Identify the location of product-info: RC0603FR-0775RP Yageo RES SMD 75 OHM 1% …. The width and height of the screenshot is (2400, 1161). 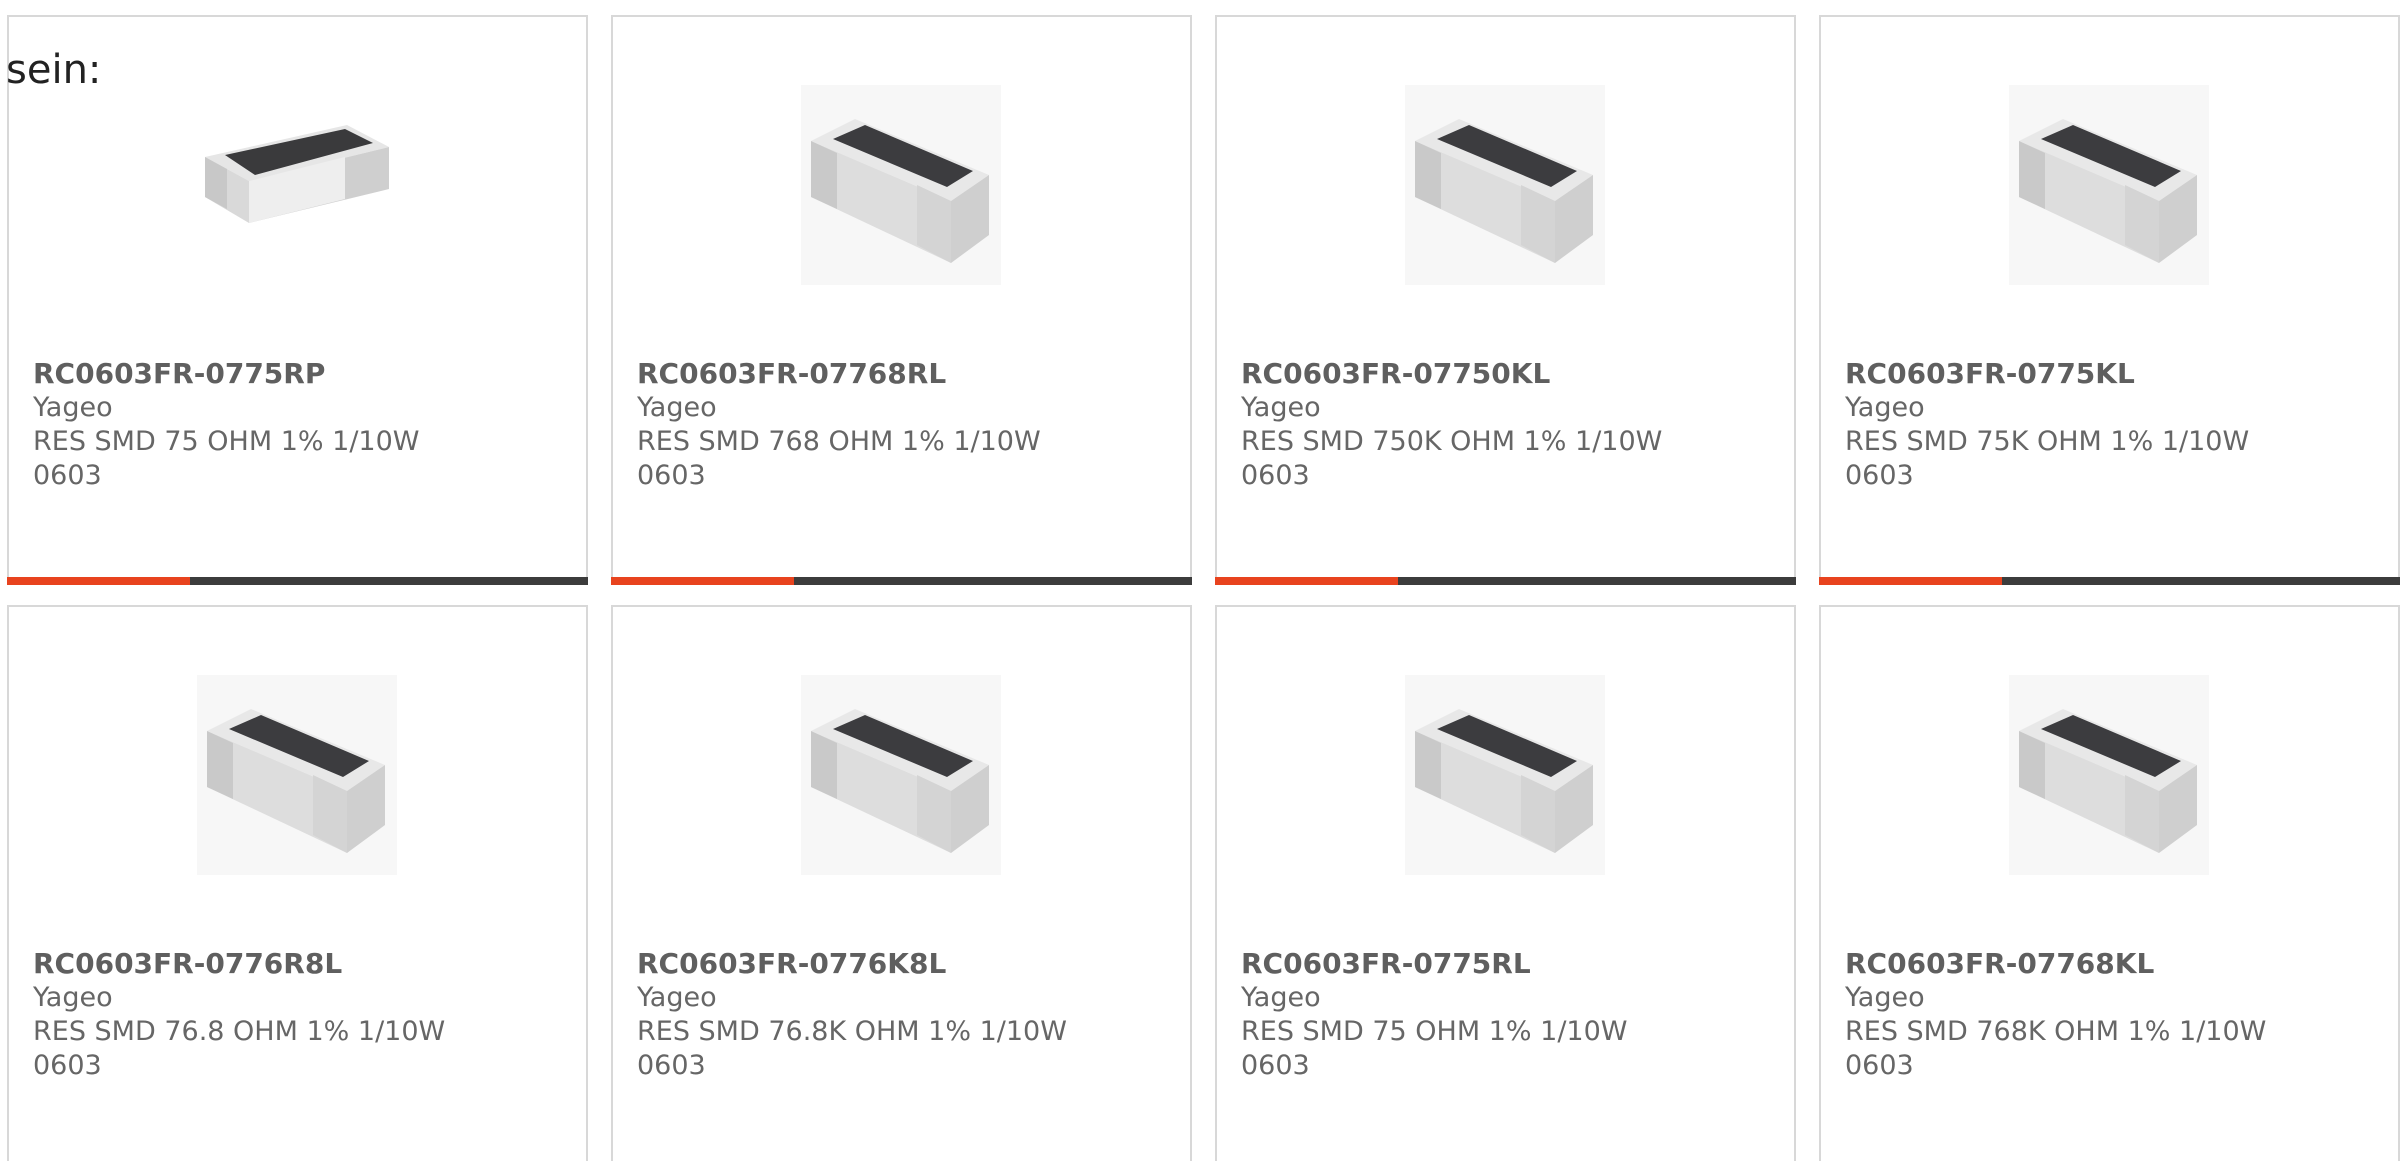
(303, 425).